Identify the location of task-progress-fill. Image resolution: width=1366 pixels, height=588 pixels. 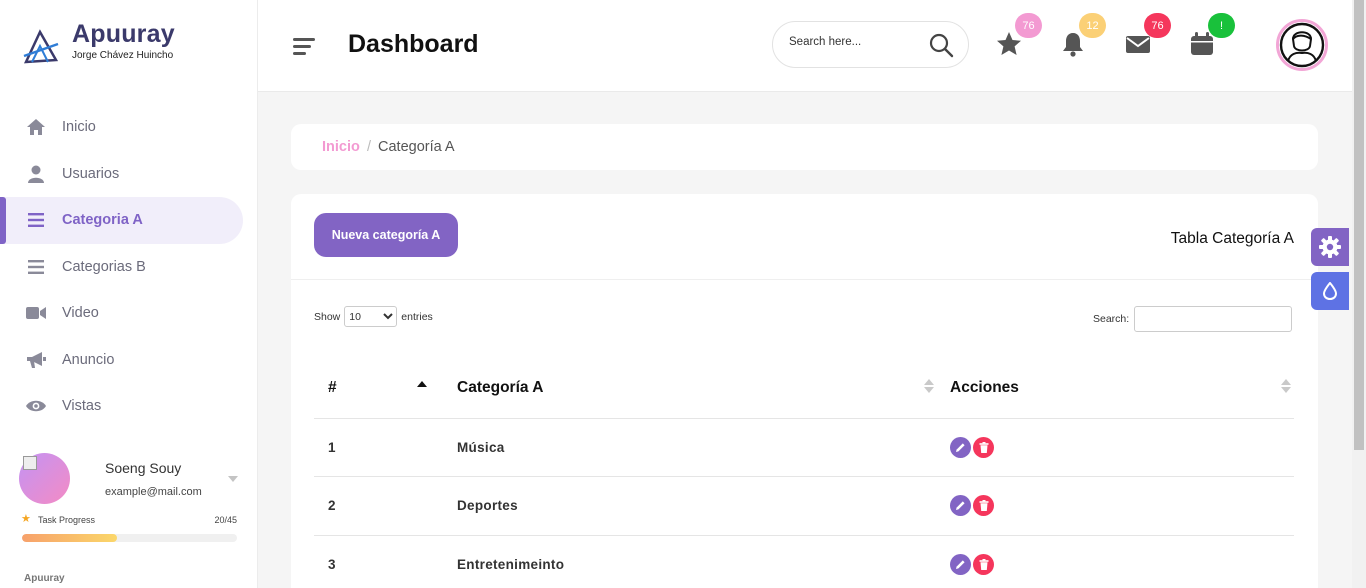
(70, 538).